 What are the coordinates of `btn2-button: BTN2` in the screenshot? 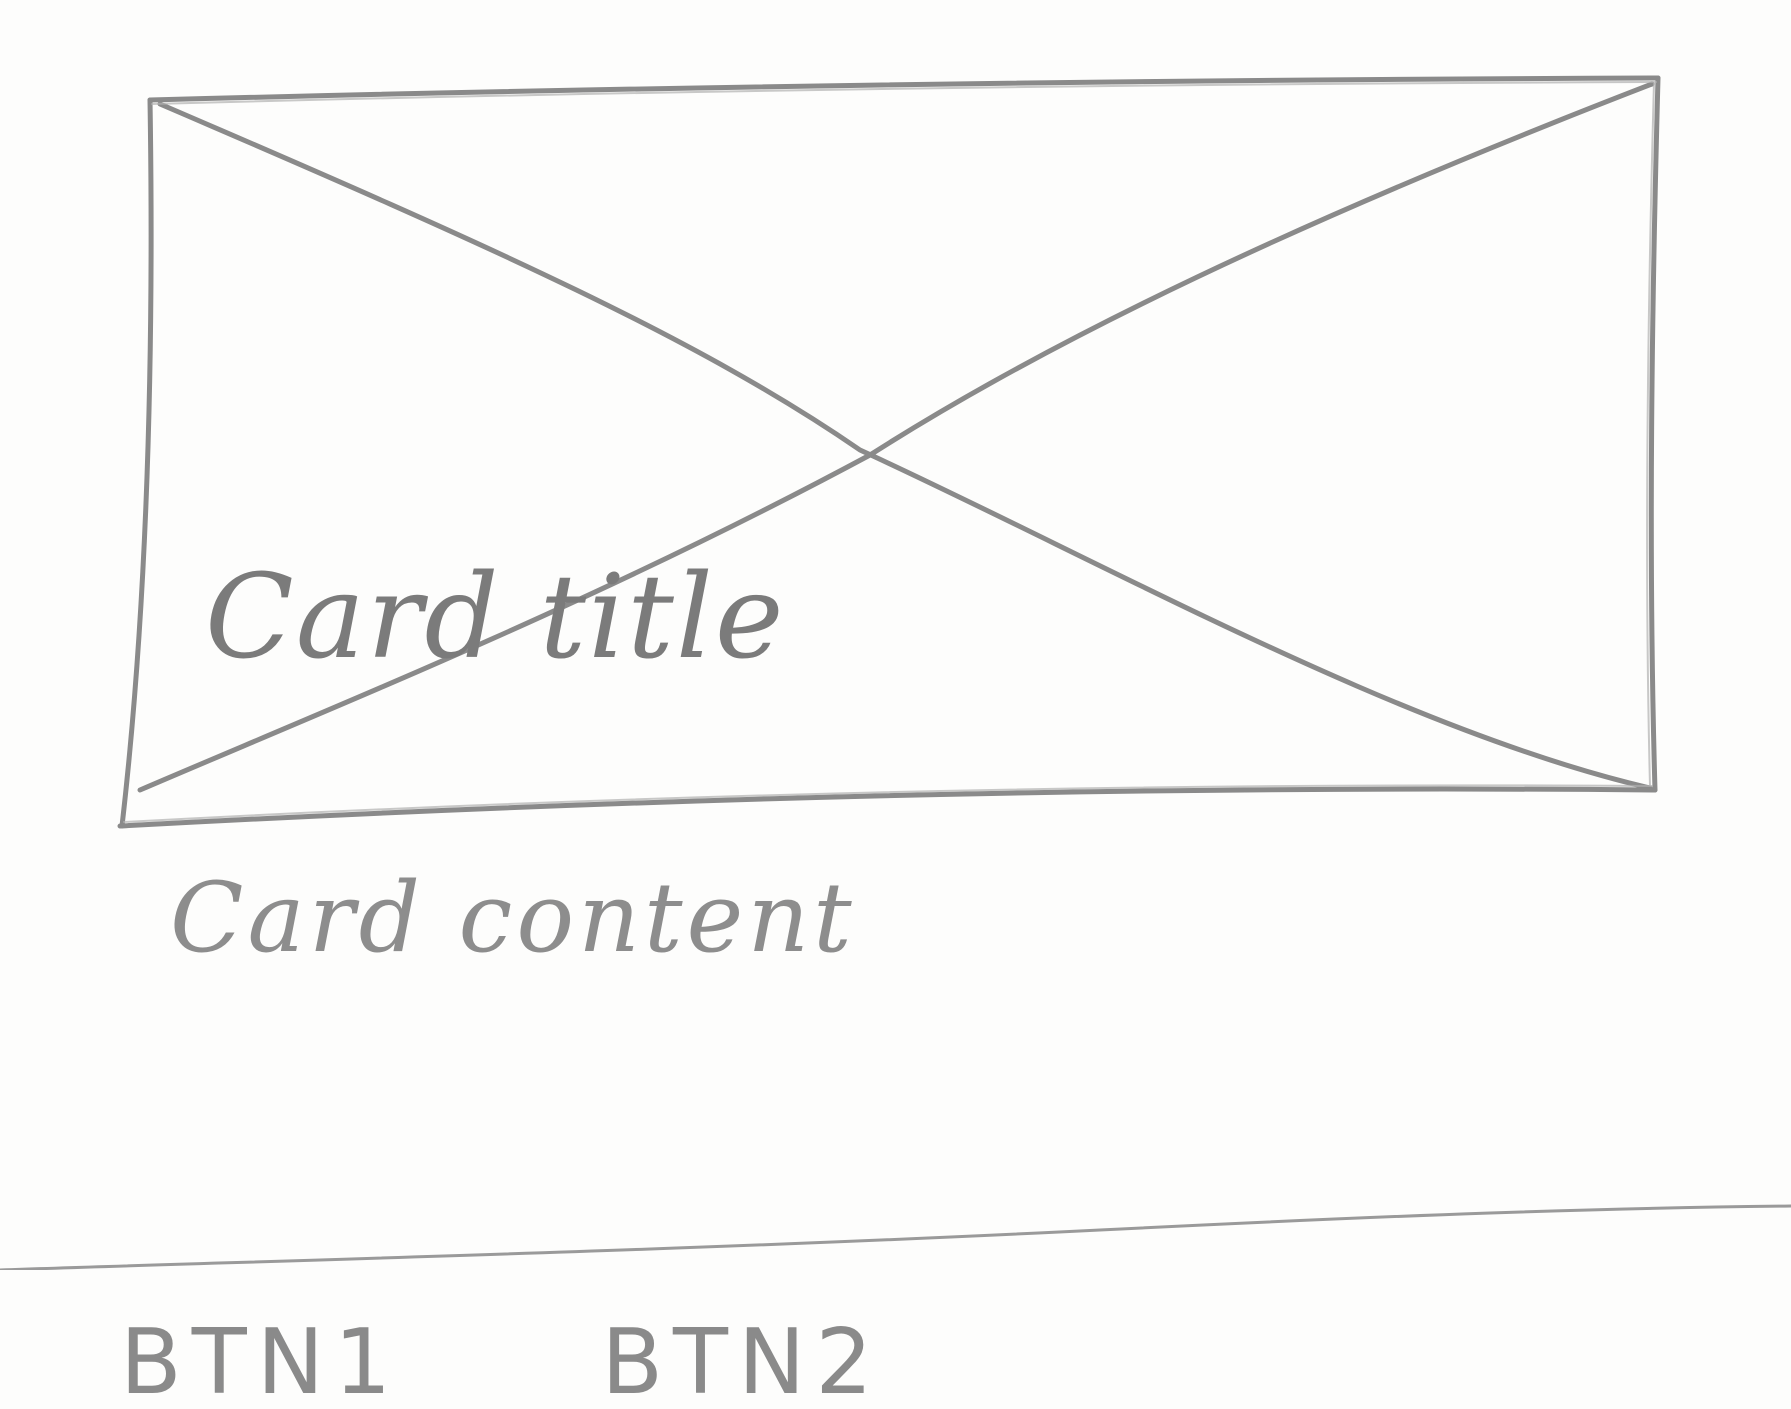 It's located at (741, 1363).